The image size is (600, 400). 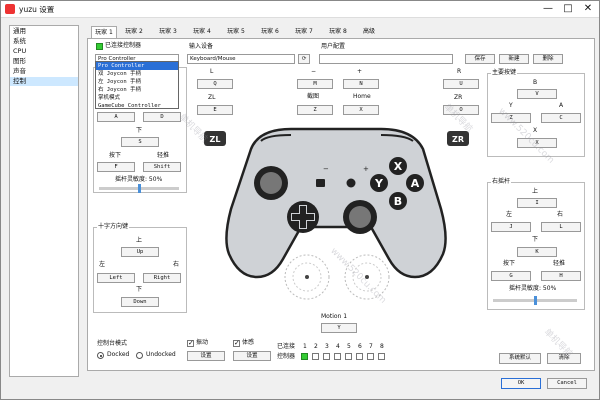 I want to click on right-stick-right-label: 右, so click(x=560, y=214).